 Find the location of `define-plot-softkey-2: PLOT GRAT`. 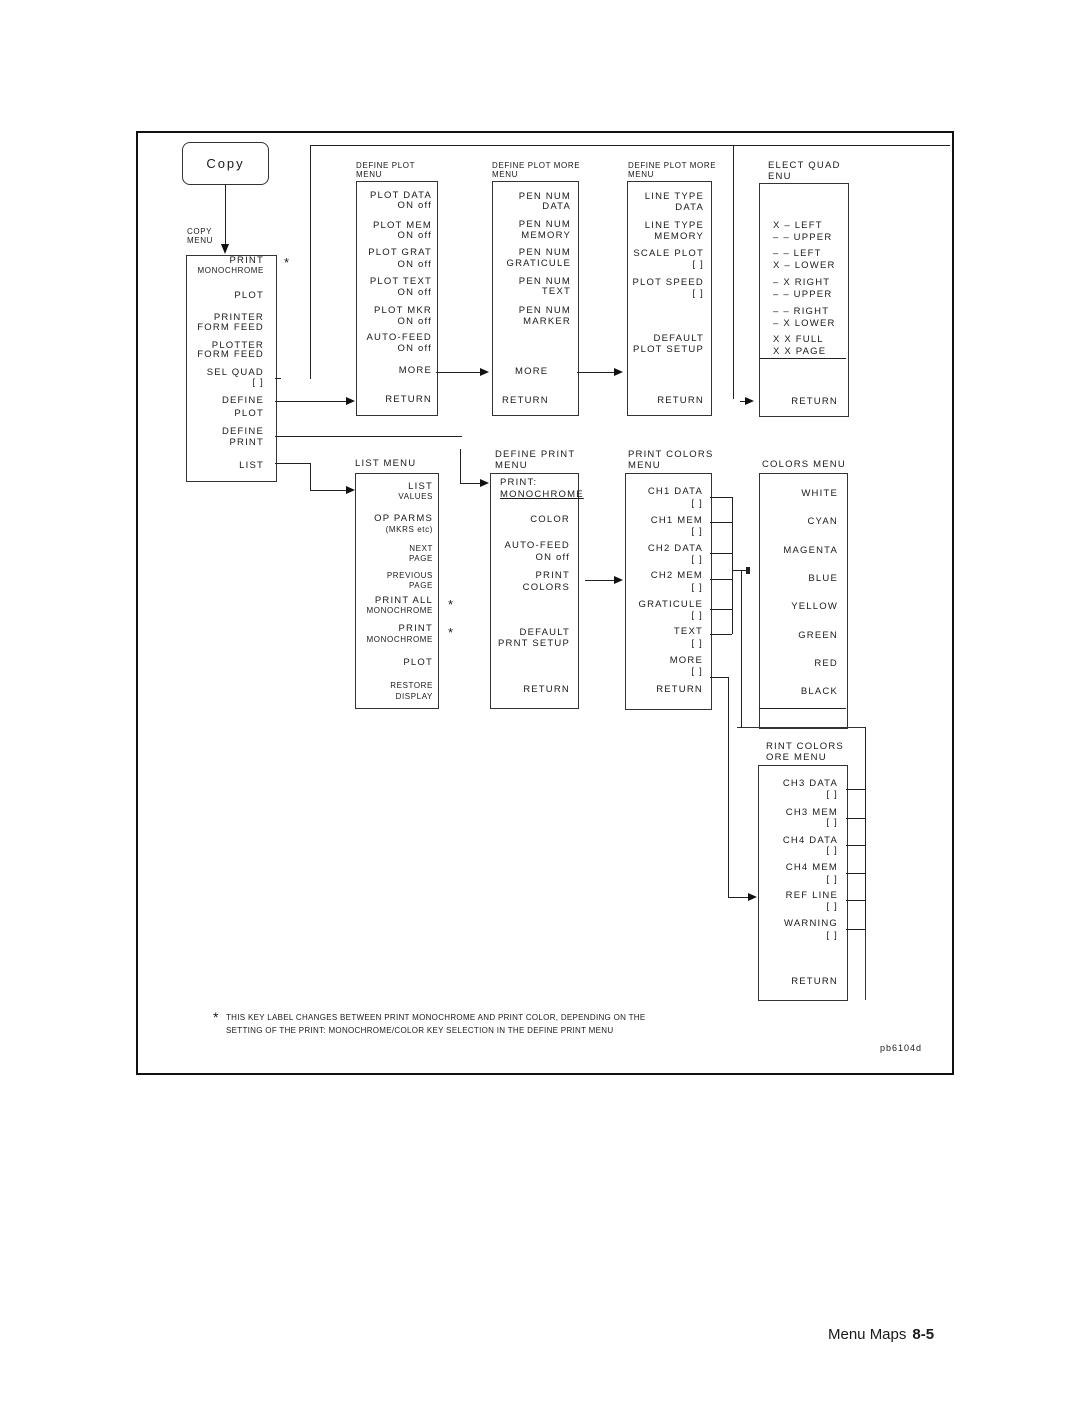

define-plot-softkey-2: PLOT GRAT is located at coordinates (400, 253).